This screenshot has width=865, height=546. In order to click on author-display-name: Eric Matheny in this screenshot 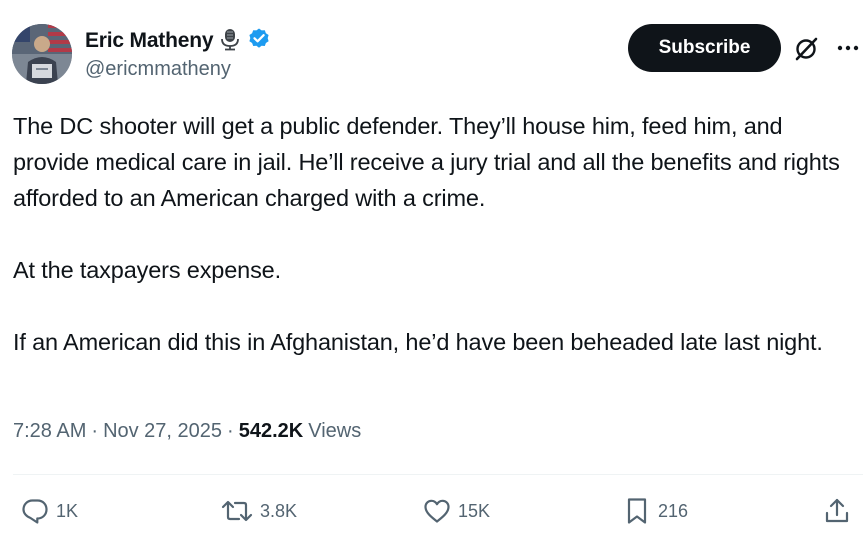, I will do `click(149, 41)`.